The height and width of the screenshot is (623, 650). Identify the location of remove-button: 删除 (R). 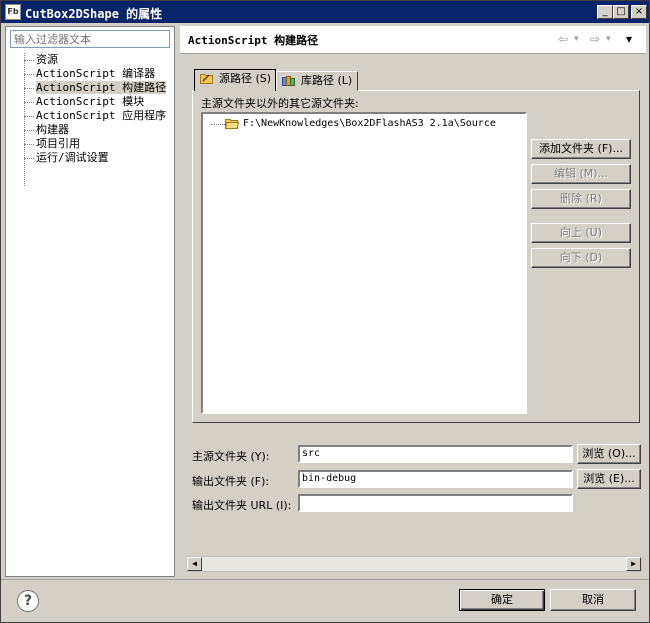
(581, 199).